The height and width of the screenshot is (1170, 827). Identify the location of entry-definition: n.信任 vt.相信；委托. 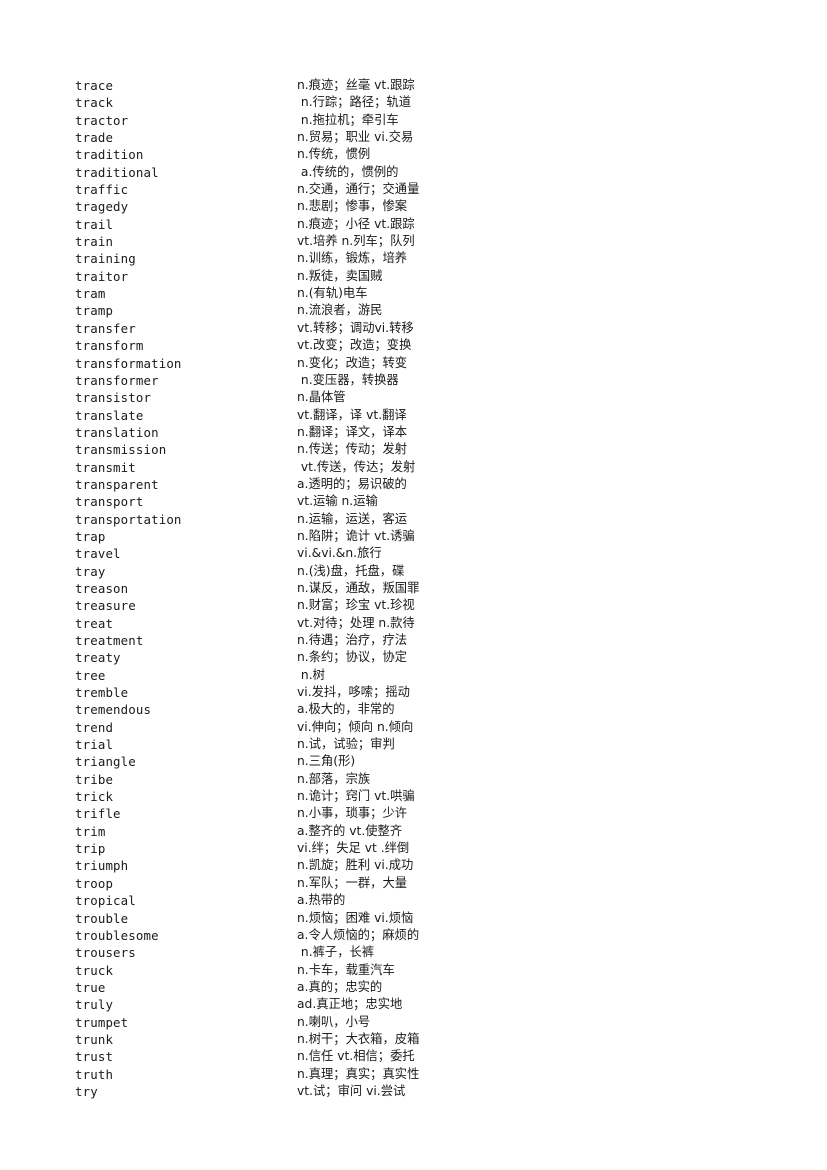
(356, 1056).